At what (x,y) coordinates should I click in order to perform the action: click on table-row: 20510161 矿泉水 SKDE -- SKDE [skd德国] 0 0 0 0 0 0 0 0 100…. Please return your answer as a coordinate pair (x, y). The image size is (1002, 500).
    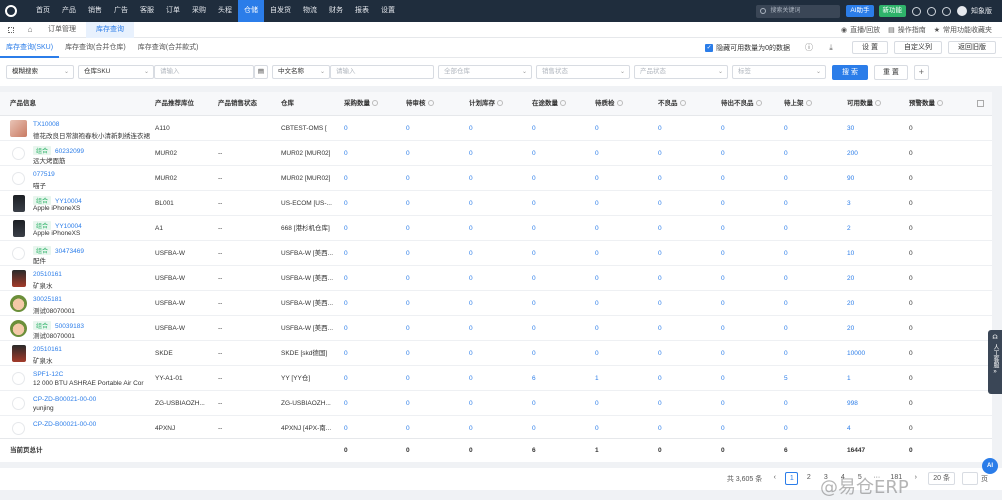
    Looking at the image, I should click on (496, 353).